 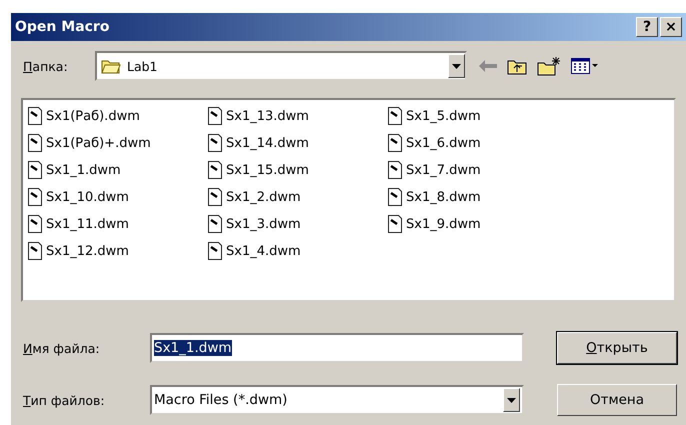 What do you see at coordinates (337, 348) in the screenshot?
I see `file-name-field: Sx1_1.dwm` at bounding box center [337, 348].